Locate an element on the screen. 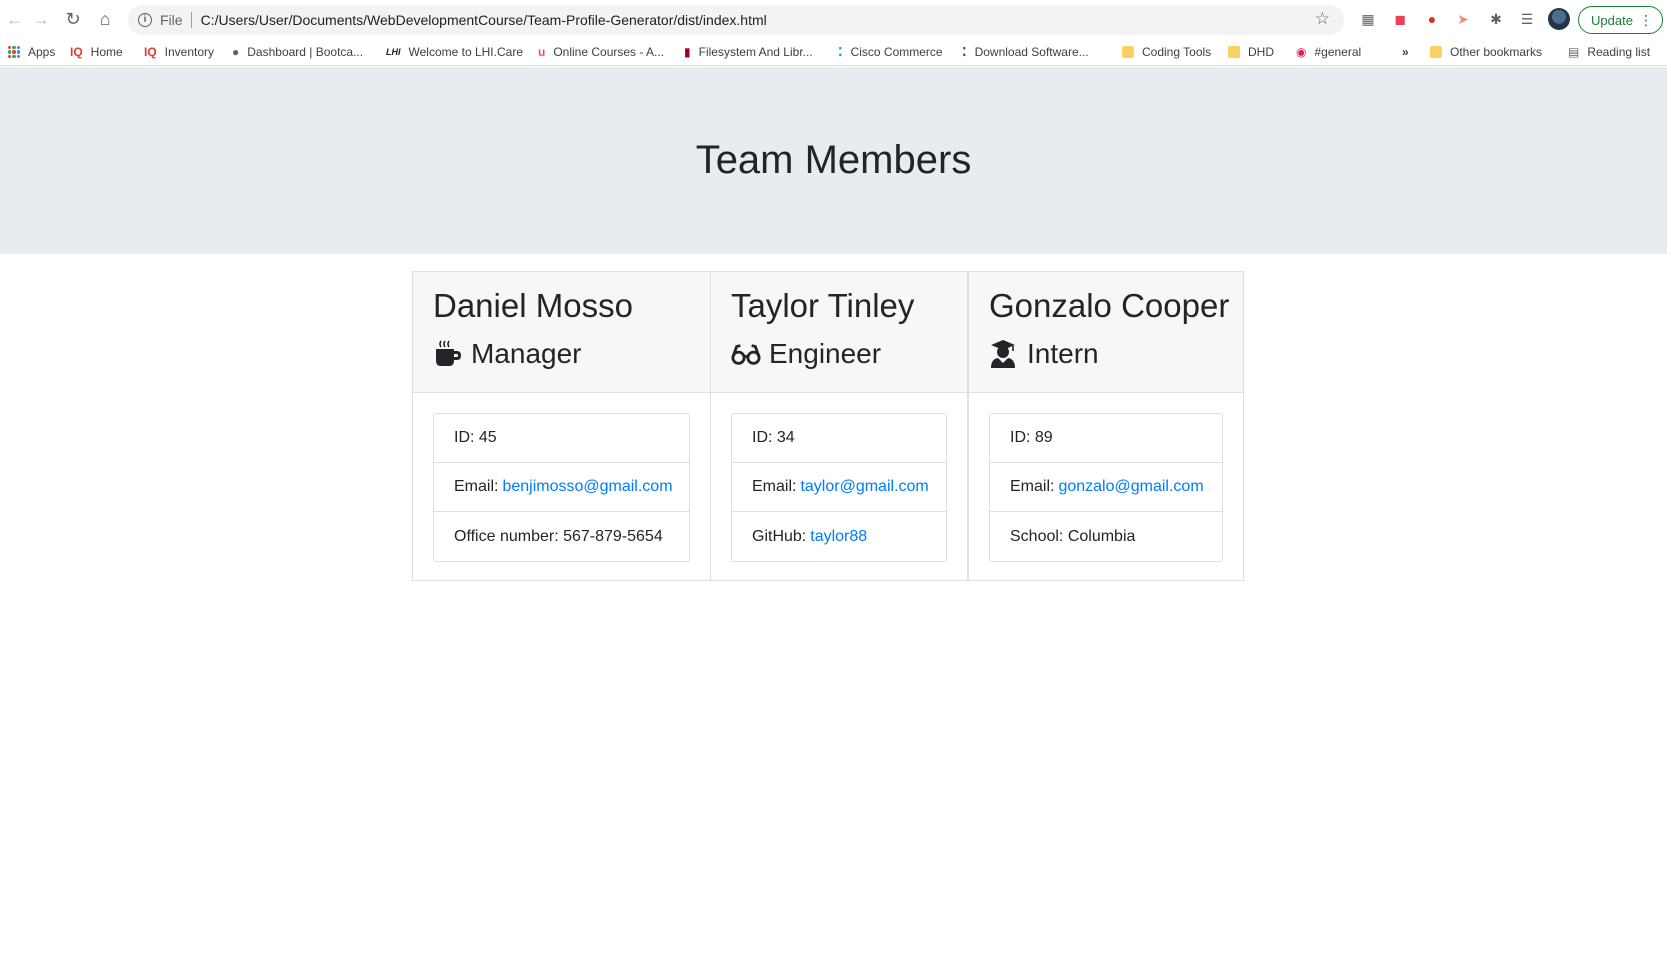  card-header: Gonzalo Cooper Intern is located at coordinates (1106, 332).